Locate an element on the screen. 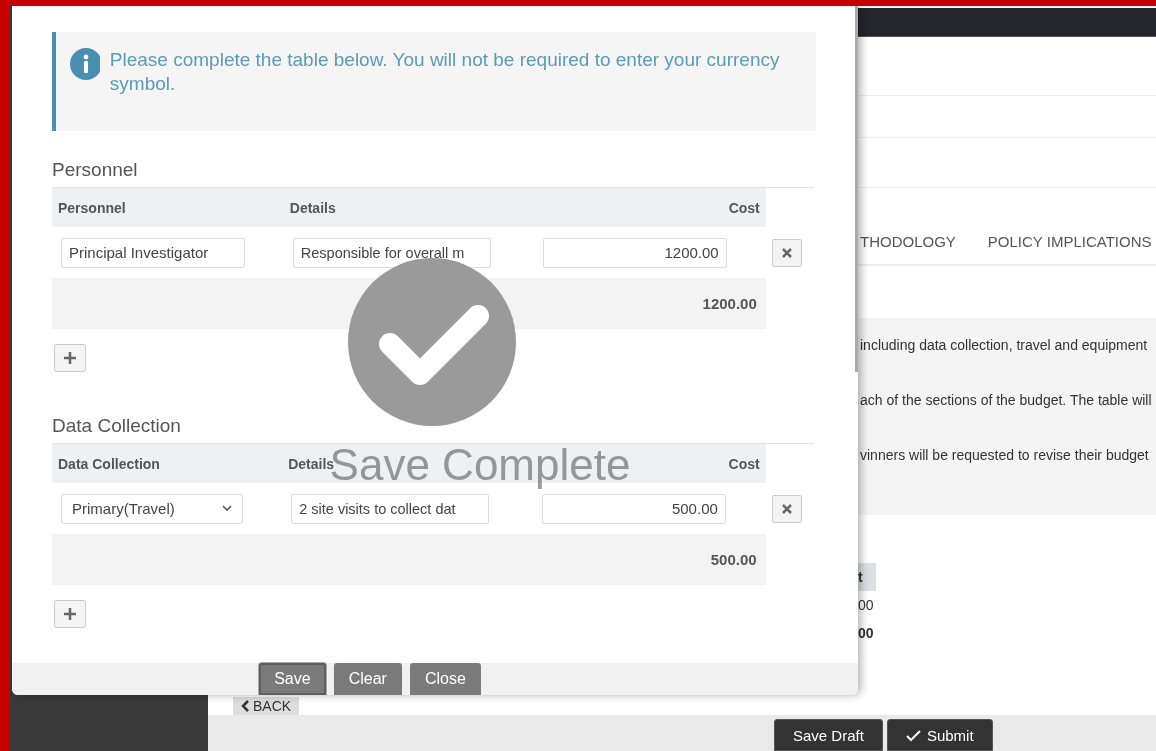 The height and width of the screenshot is (751, 1156). tab: POLICY IMPLICATIONS is located at coordinates (1069, 242).